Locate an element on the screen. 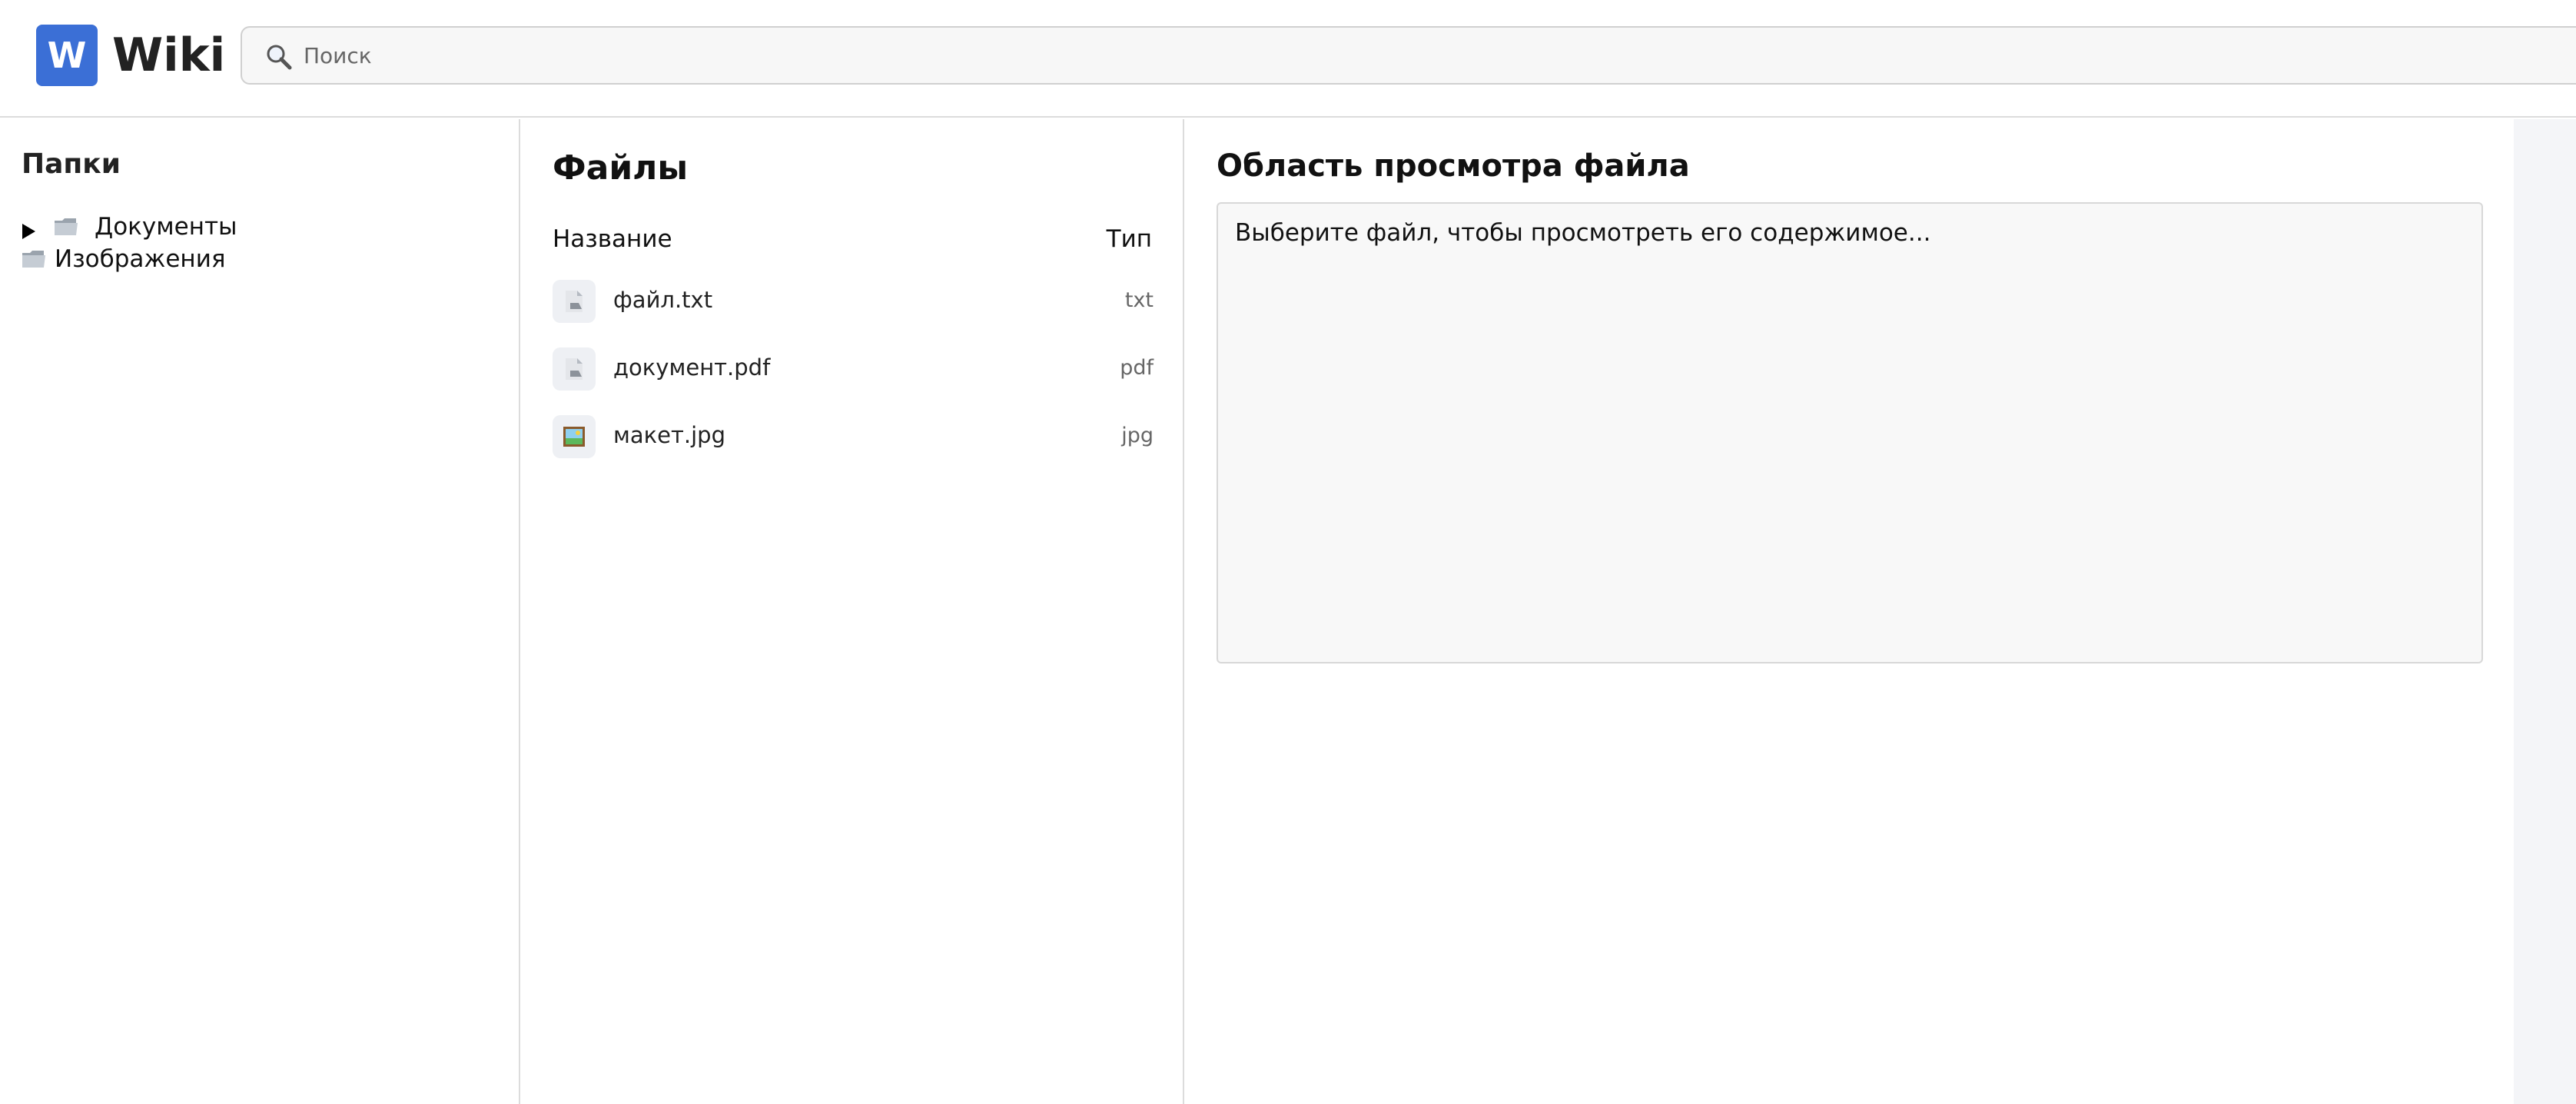  file-name: файл.txt is located at coordinates (663, 300).